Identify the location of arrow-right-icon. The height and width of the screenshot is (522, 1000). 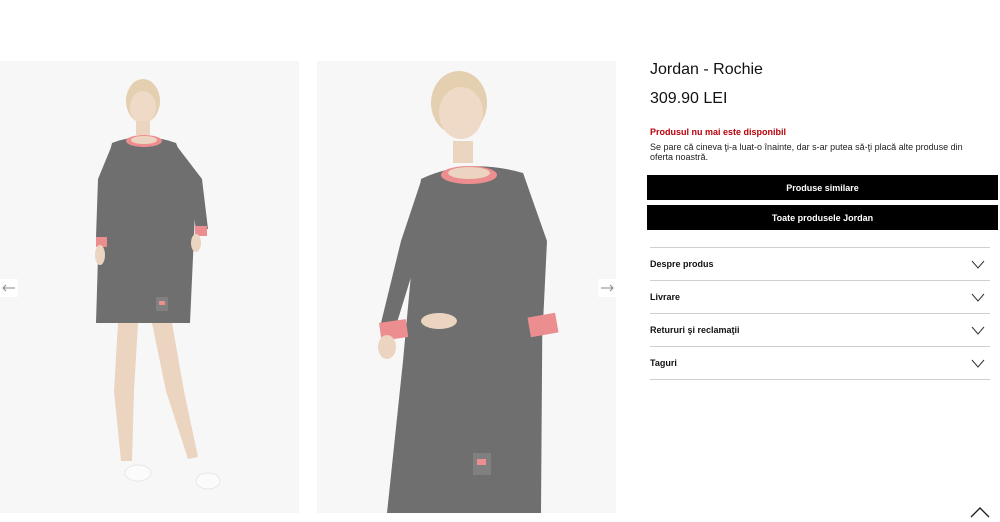
(607, 288).